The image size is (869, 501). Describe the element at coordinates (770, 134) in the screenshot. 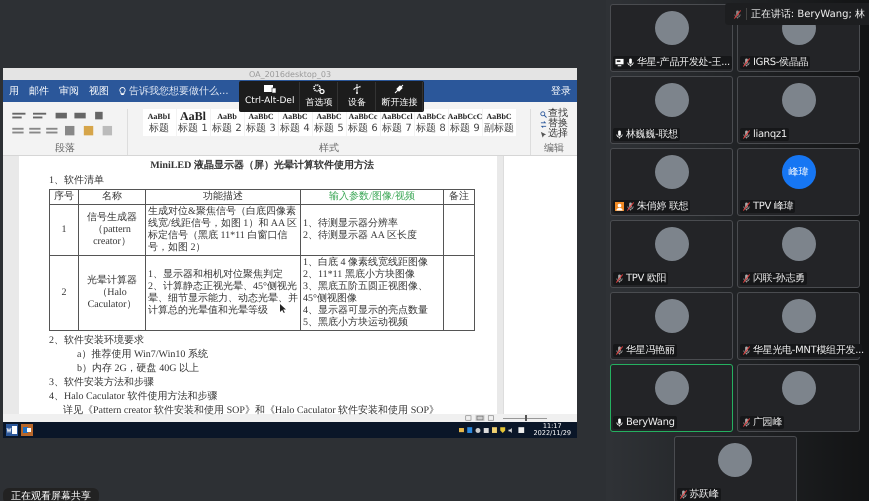

I see `participant-name: lianqz1` at that location.